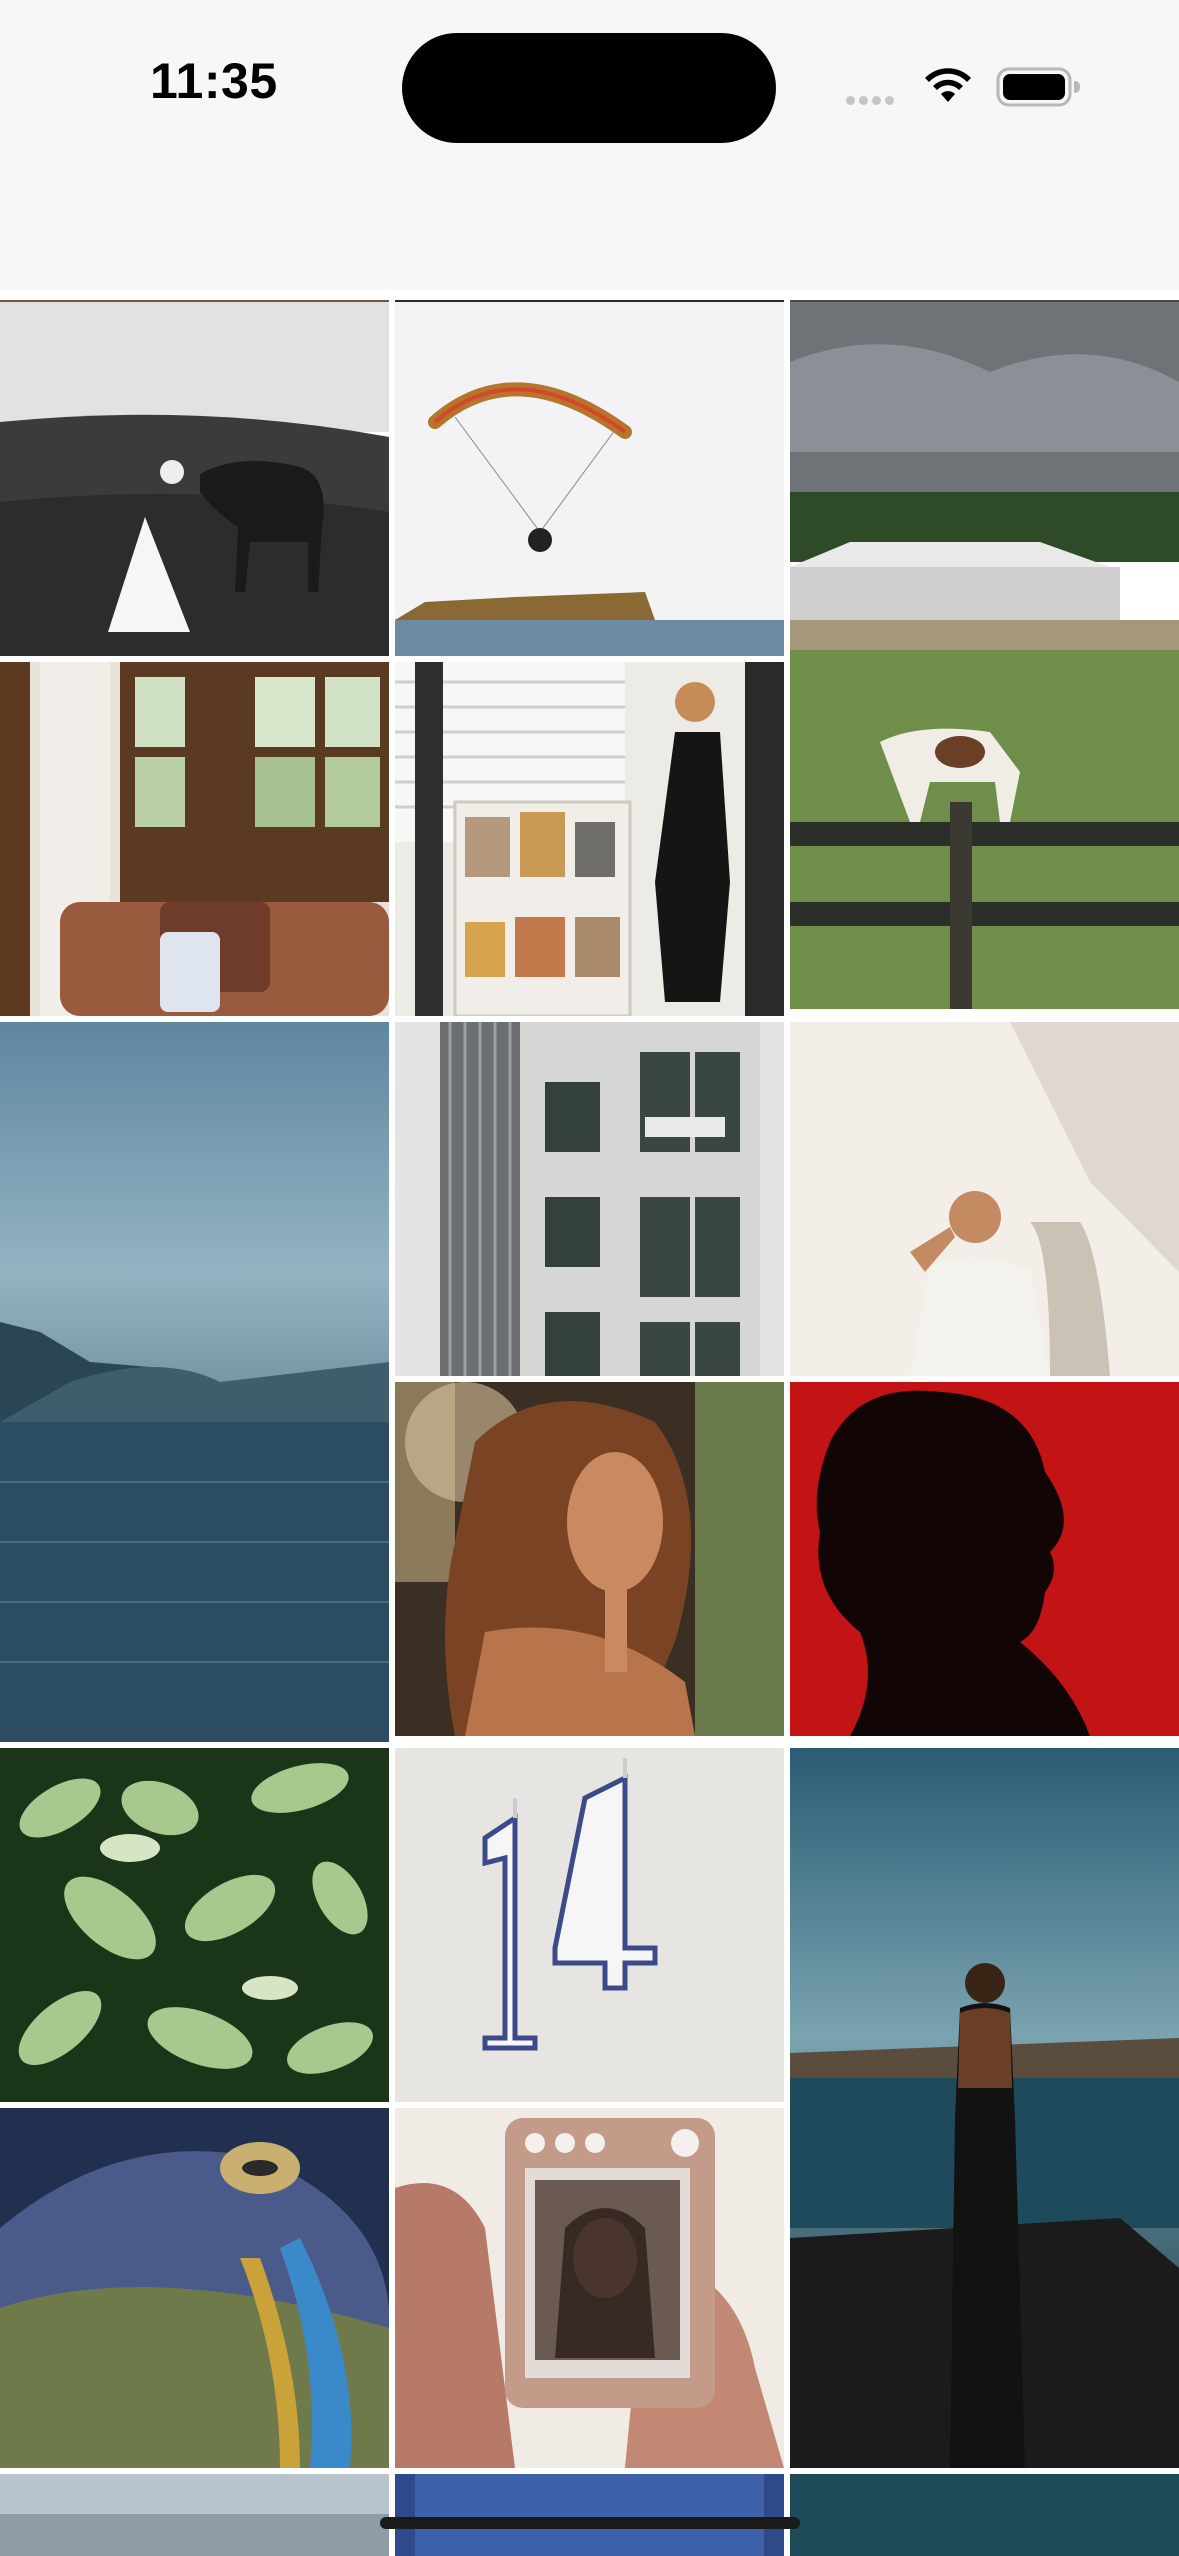 This screenshot has height=2556, width=1179. What do you see at coordinates (984, 1559) in the screenshot?
I see `photo-silhouette-red` at bounding box center [984, 1559].